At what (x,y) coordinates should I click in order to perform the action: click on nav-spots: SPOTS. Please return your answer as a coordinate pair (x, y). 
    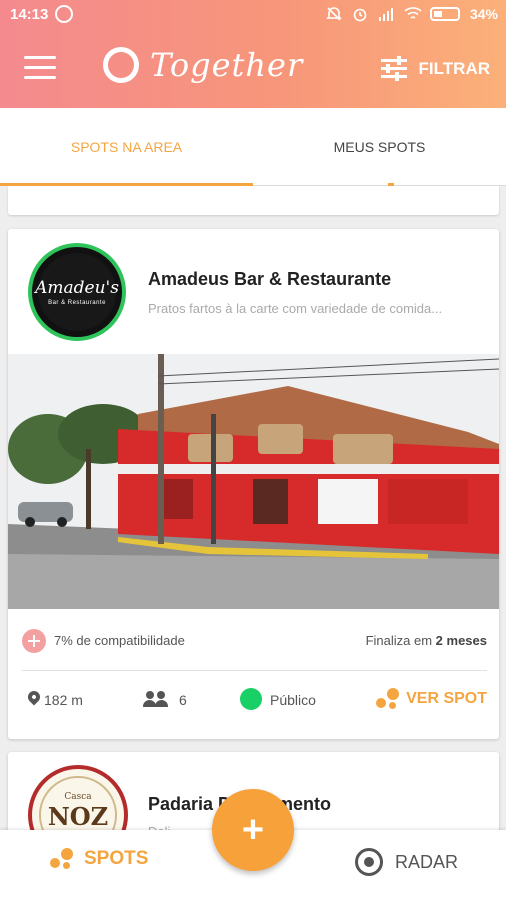
    Looking at the image, I should click on (99, 859).